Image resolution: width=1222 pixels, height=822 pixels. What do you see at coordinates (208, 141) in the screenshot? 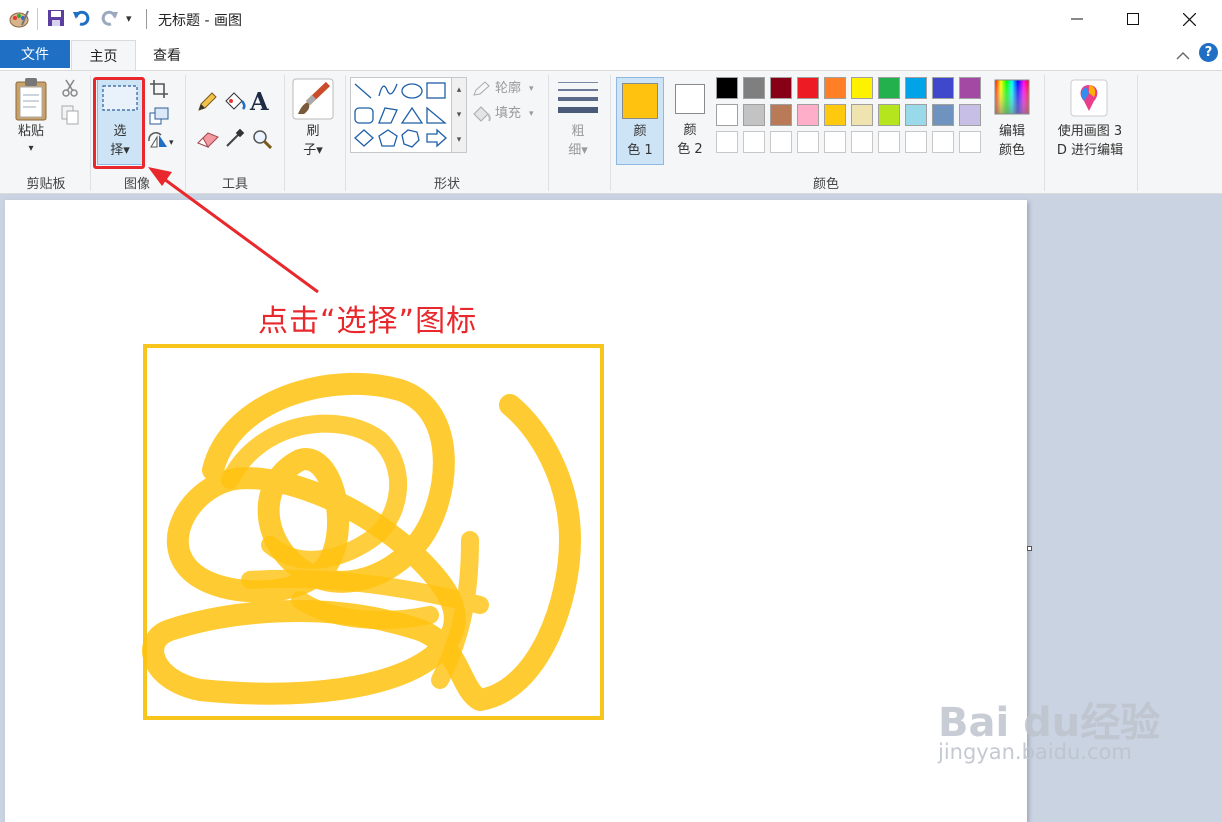
I see `eraser-icon` at bounding box center [208, 141].